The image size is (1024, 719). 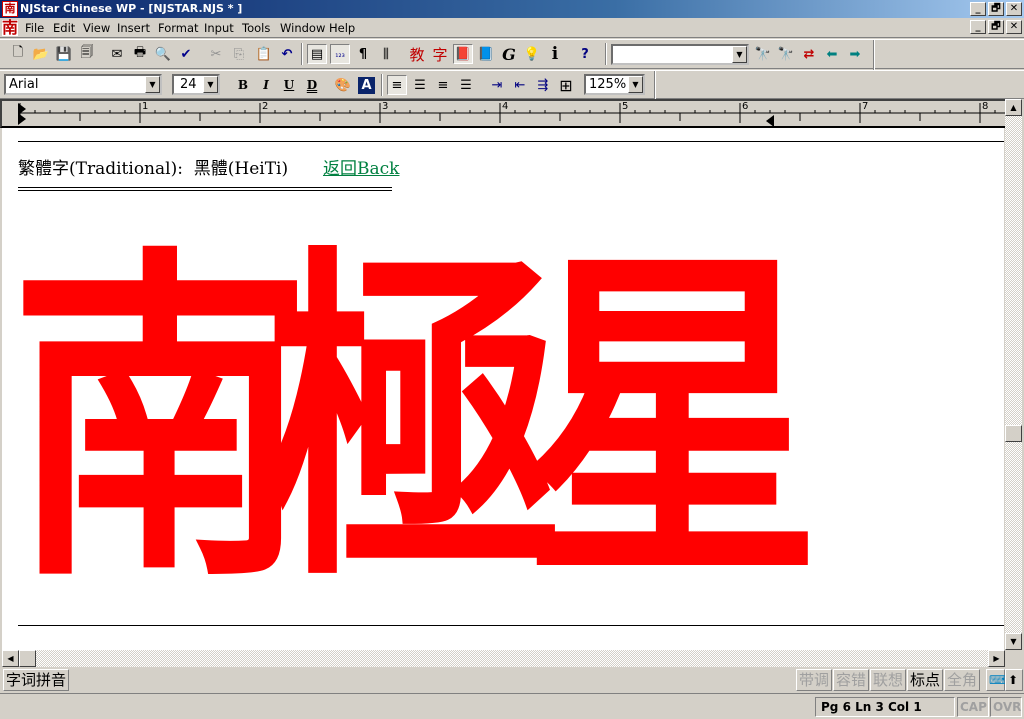 What do you see at coordinates (985, 106) in the screenshot?
I see `ruler-label: 8` at bounding box center [985, 106].